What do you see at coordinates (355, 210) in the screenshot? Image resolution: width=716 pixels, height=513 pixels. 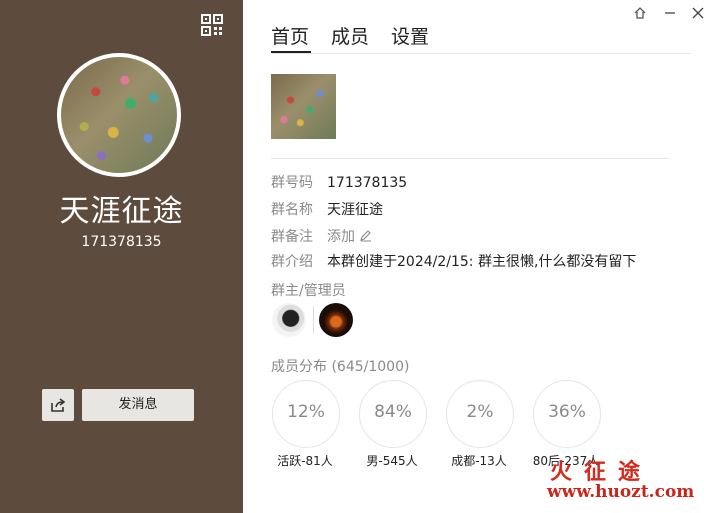 I see `group-name-value: 天涯征途` at bounding box center [355, 210].